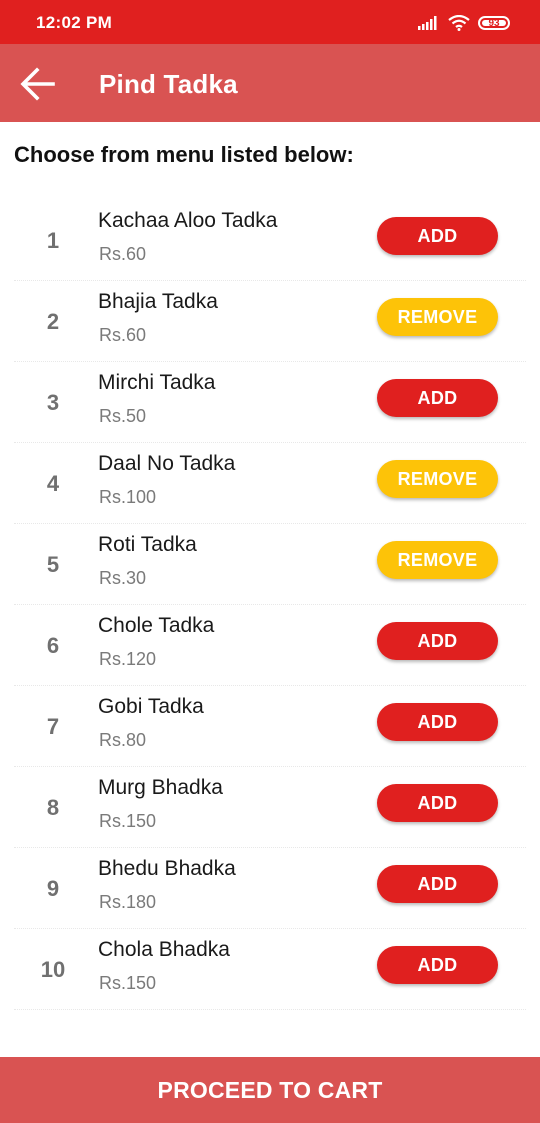  Describe the element at coordinates (74, 22) in the screenshot. I see `status-time: 12:02 PM` at that location.